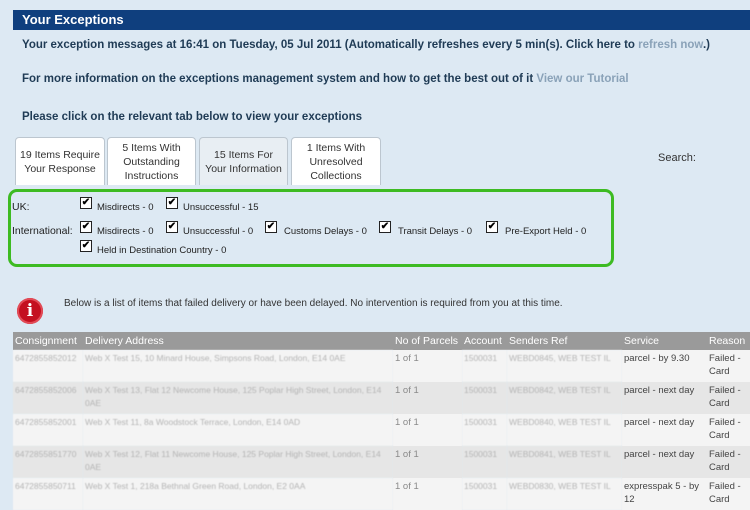 This screenshot has height=510, width=750. I want to click on consignment-cell: 6472855852012, so click(48, 366).